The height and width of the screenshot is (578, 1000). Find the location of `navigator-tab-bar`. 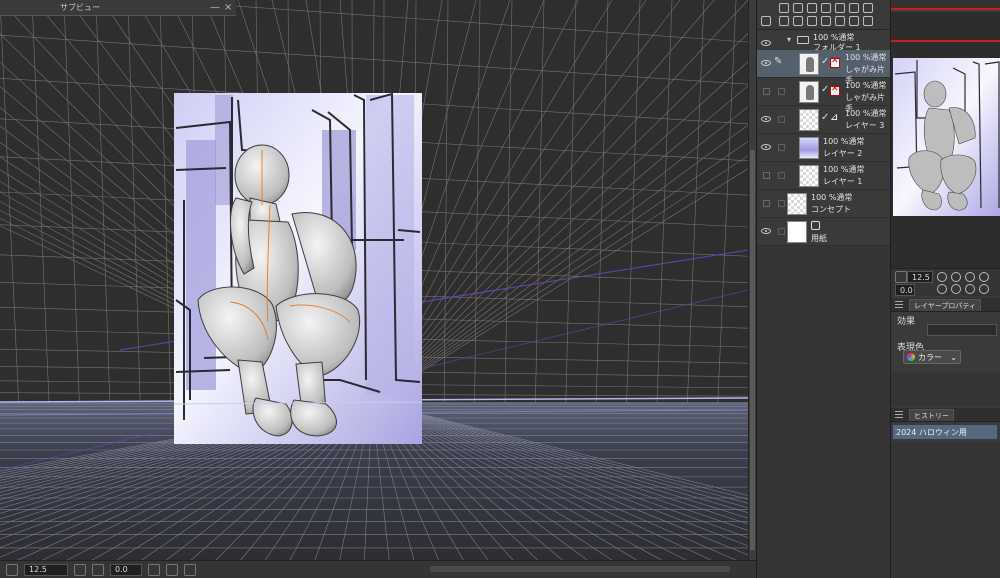

navigator-tab-bar is located at coordinates (945, 5).